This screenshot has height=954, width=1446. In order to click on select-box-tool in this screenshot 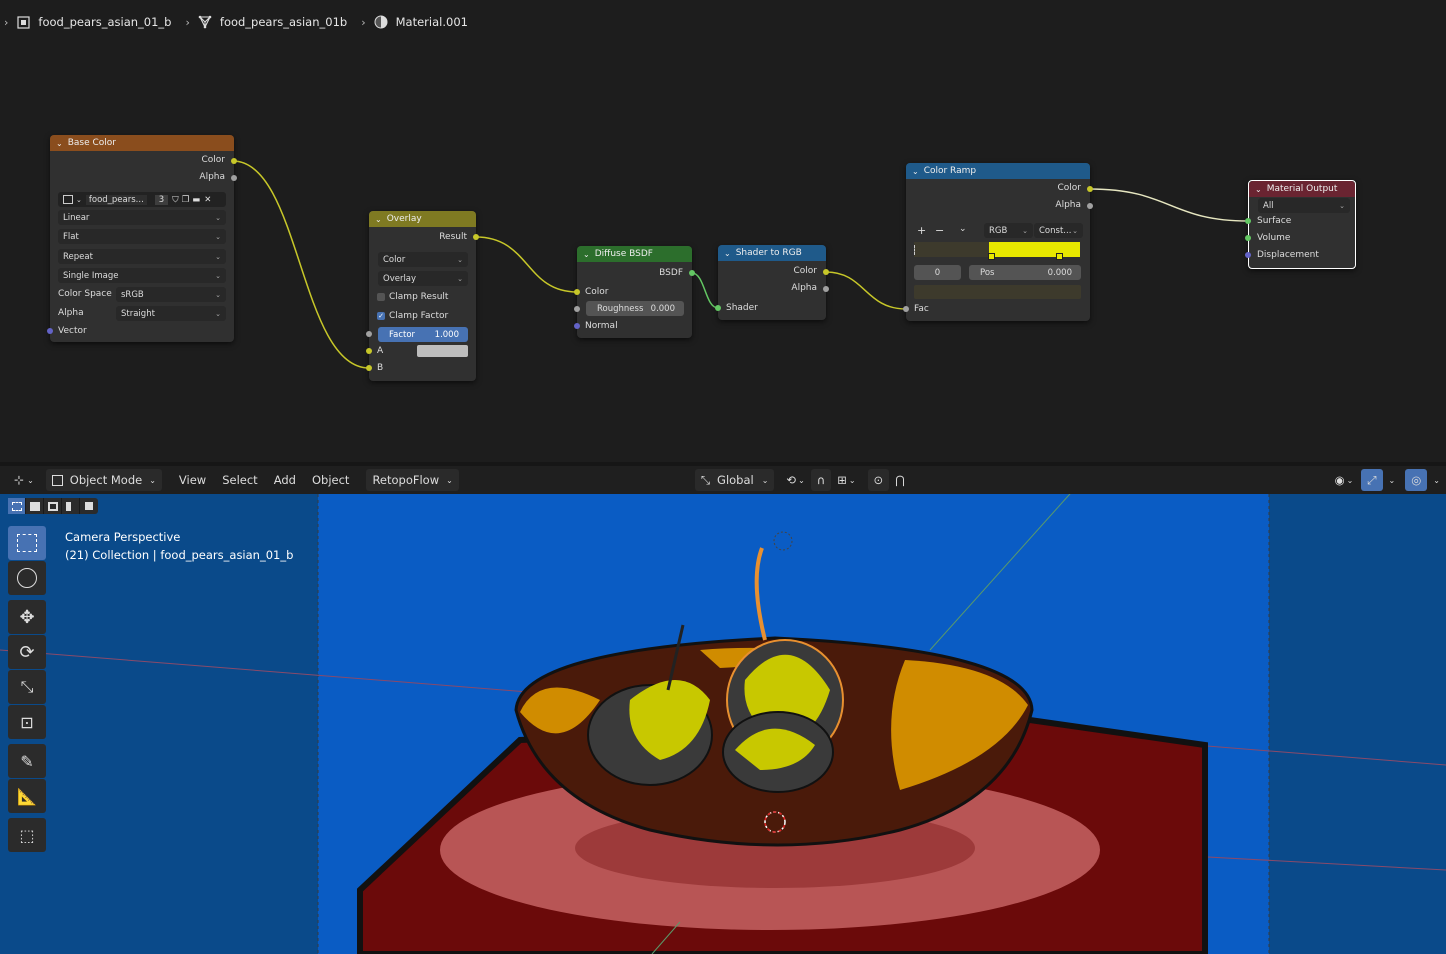, I will do `click(27, 543)`.